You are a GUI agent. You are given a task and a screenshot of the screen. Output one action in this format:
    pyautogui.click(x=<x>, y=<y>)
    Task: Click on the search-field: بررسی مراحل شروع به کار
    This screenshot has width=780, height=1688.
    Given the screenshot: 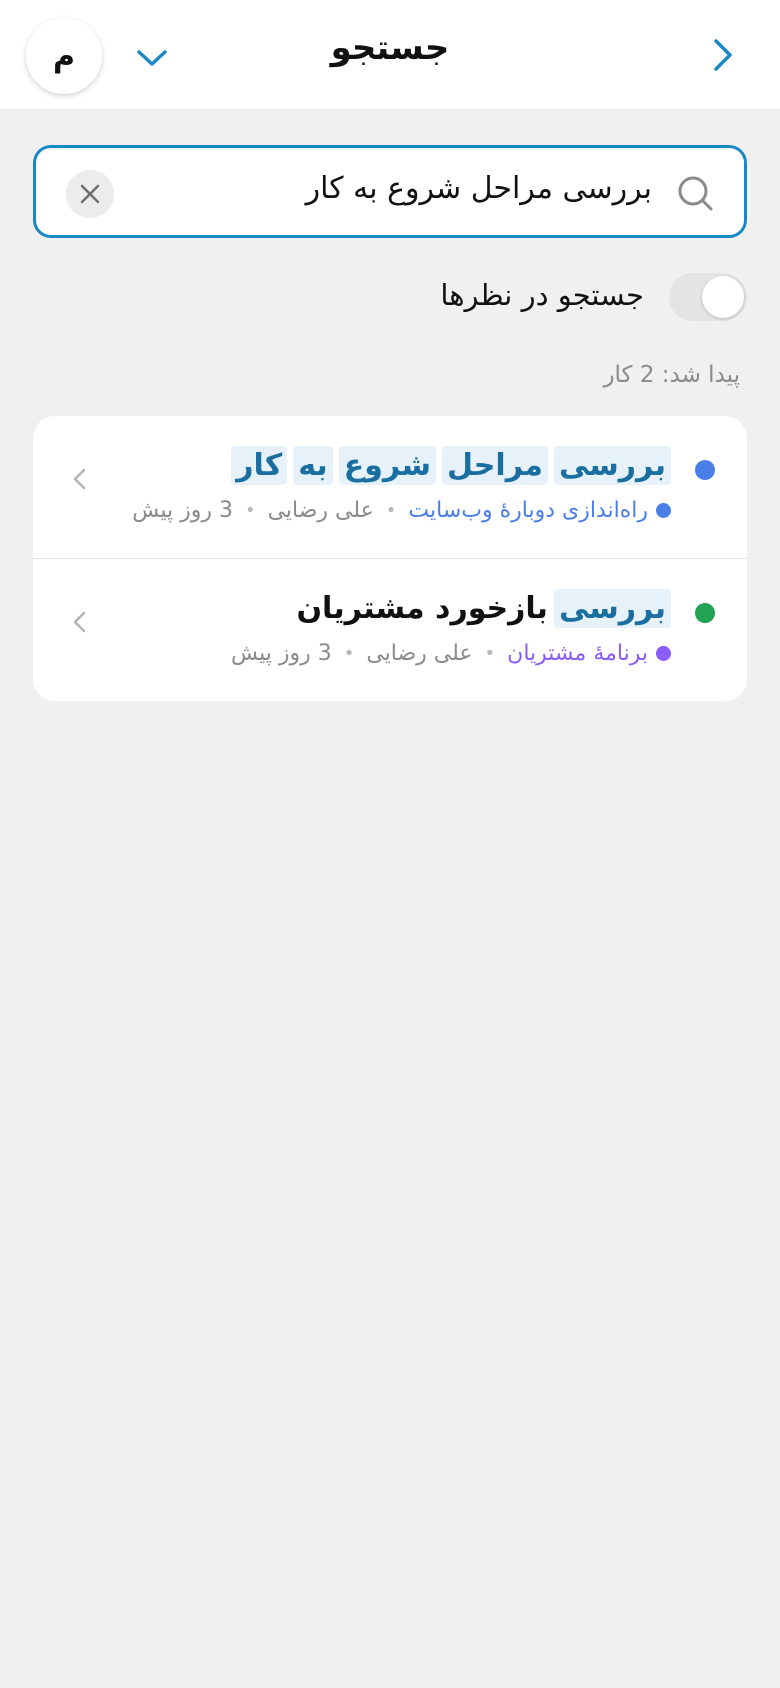 What is the action you would take?
    pyautogui.click(x=390, y=191)
    